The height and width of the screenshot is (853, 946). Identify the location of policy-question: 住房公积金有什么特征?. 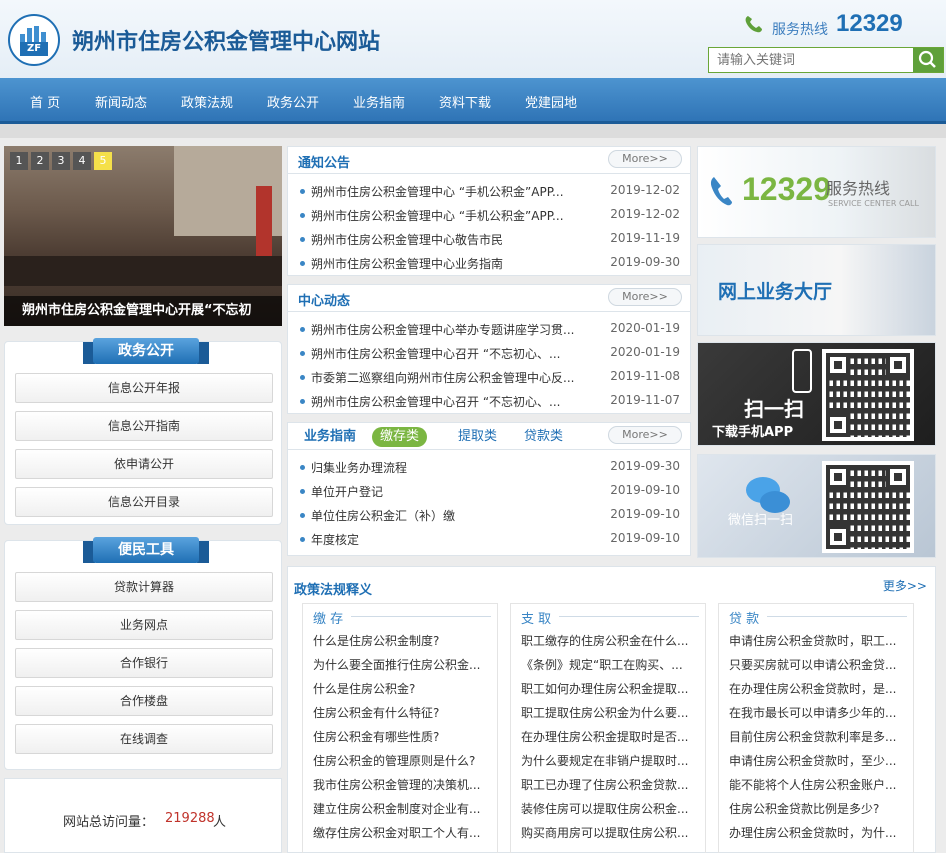
(402, 712).